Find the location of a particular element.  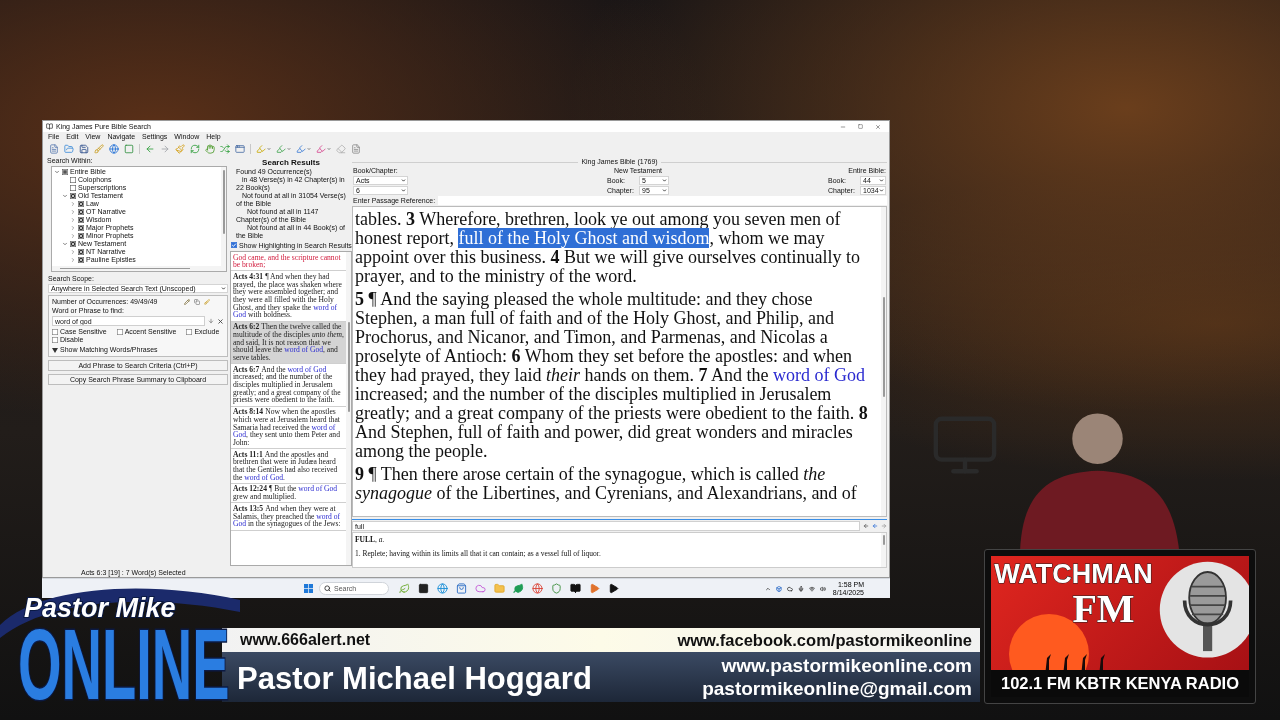

minimize-icon is located at coordinates (843, 126).